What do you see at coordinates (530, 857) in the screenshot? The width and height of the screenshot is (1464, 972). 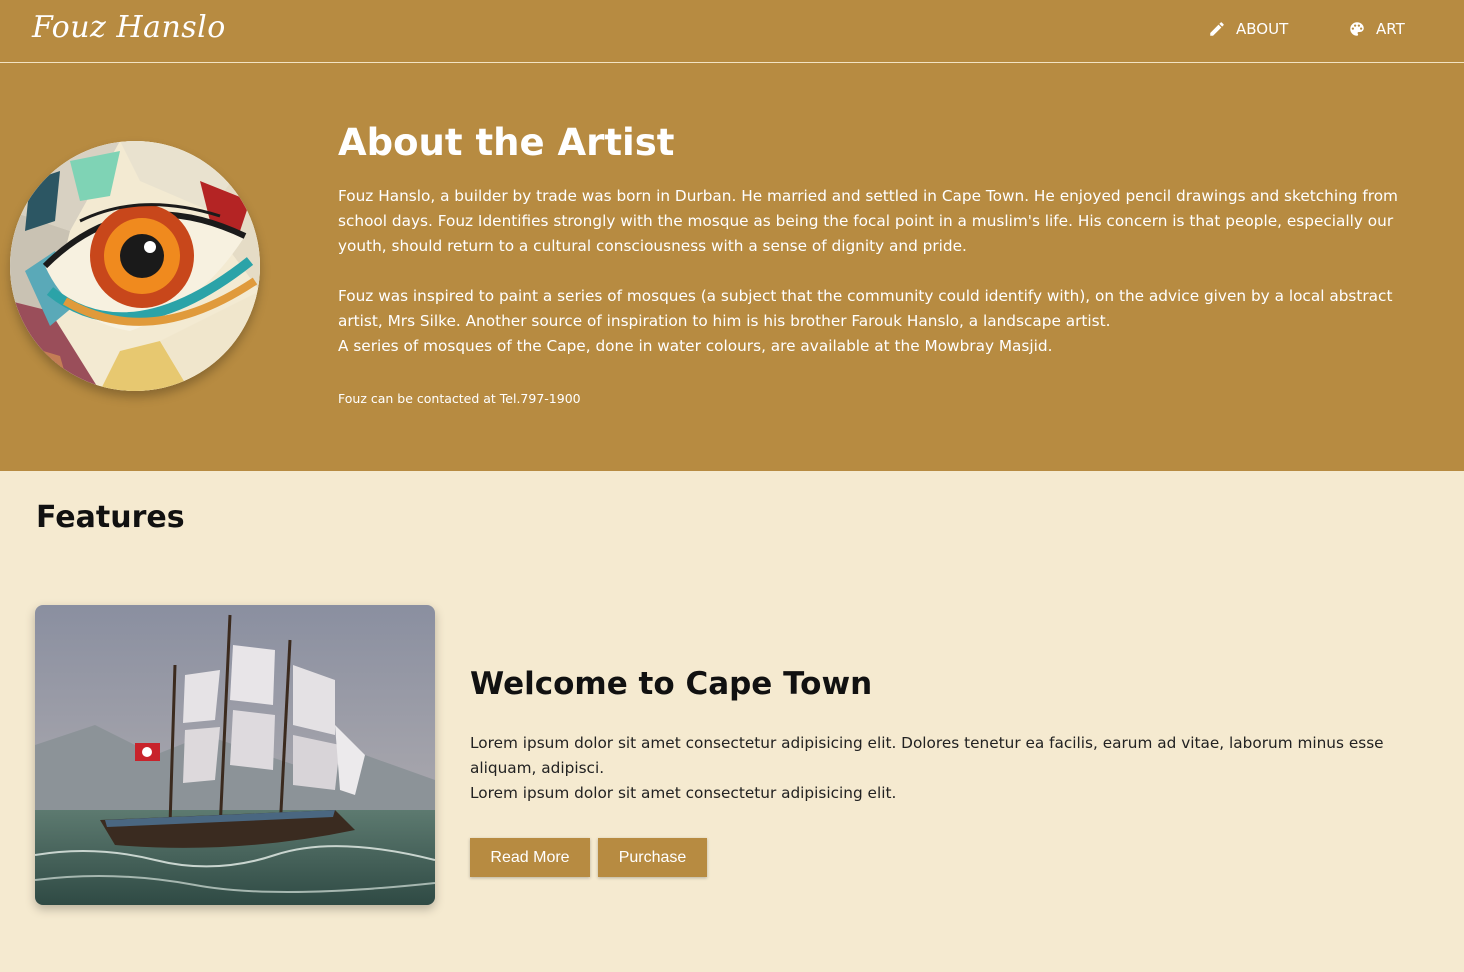 I see `read-more-button: Read More` at bounding box center [530, 857].